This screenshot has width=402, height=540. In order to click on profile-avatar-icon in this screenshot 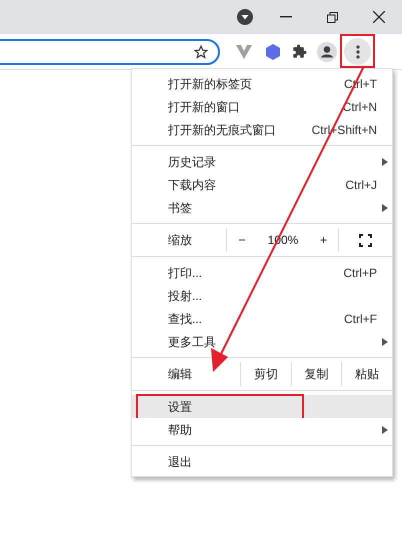, I will do `click(327, 52)`.